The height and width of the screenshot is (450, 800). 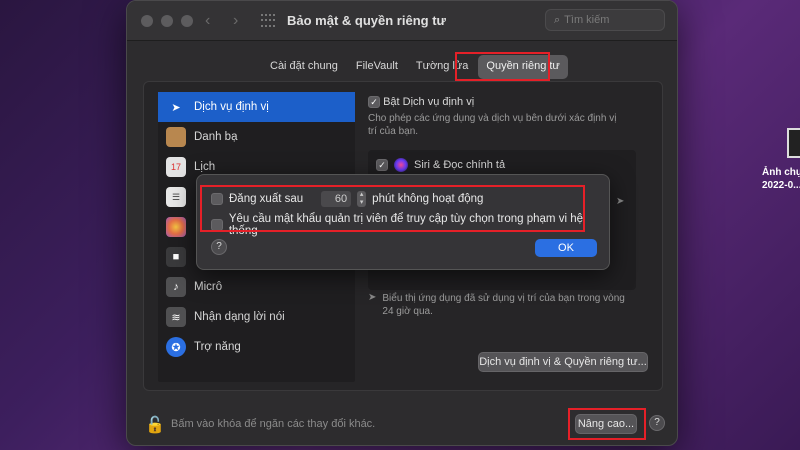 What do you see at coordinates (176, 197) in the screenshot?
I see `reminders-icon: ☰` at bounding box center [176, 197].